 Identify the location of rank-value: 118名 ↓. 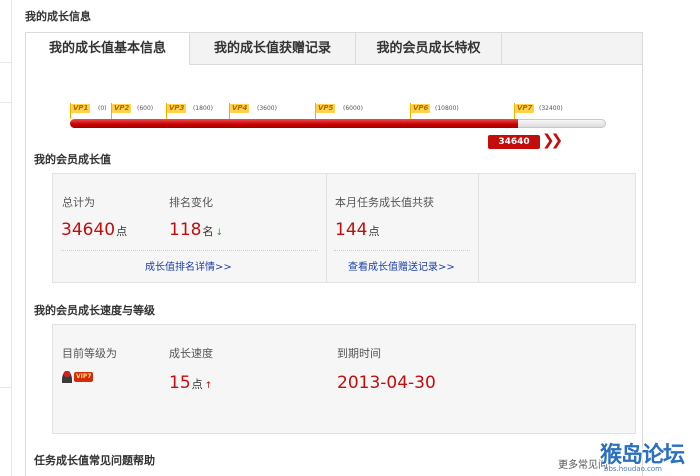
(196, 230).